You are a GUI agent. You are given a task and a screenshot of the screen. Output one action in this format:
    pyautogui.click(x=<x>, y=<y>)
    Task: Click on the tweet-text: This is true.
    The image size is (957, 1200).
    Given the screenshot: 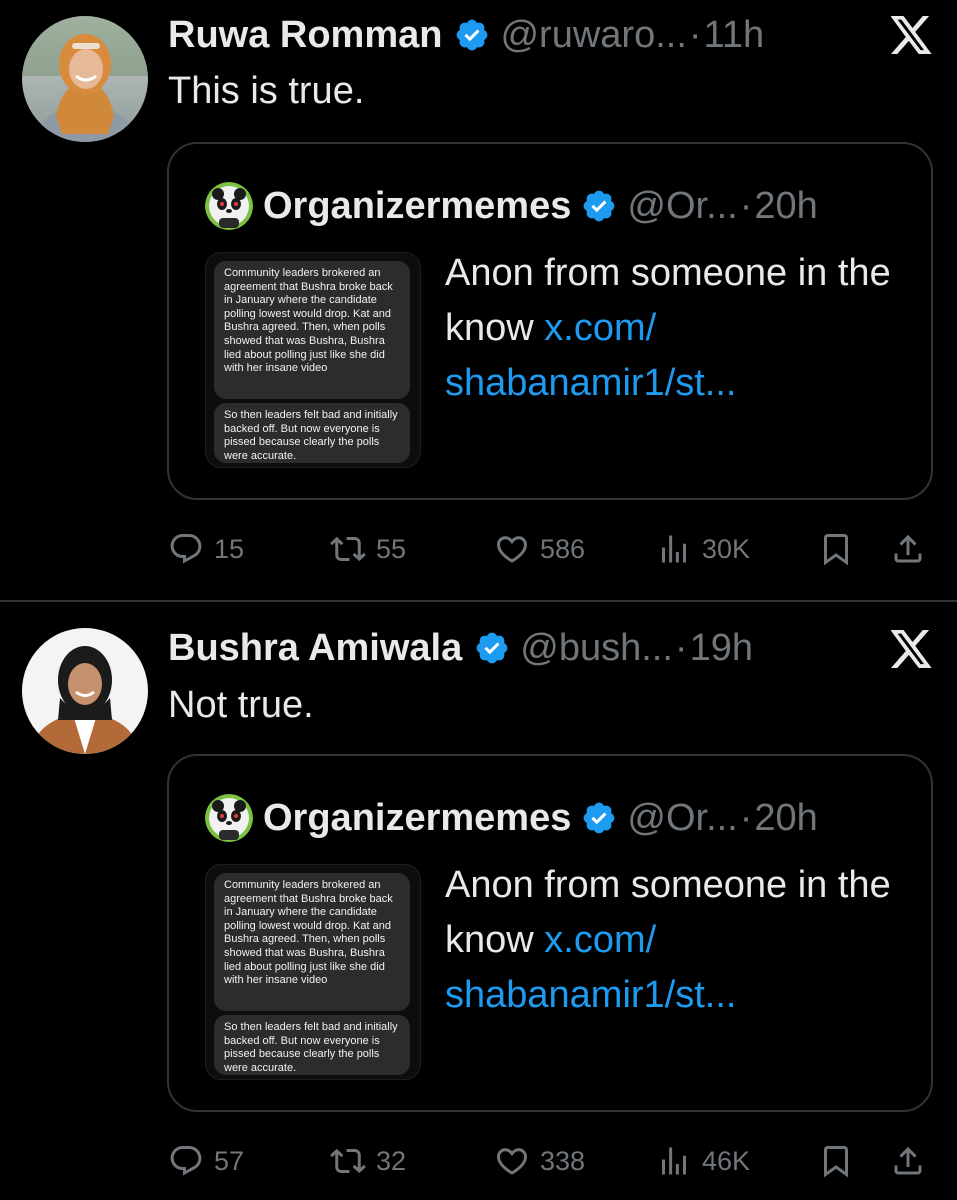 What is the action you would take?
    pyautogui.click(x=266, y=91)
    